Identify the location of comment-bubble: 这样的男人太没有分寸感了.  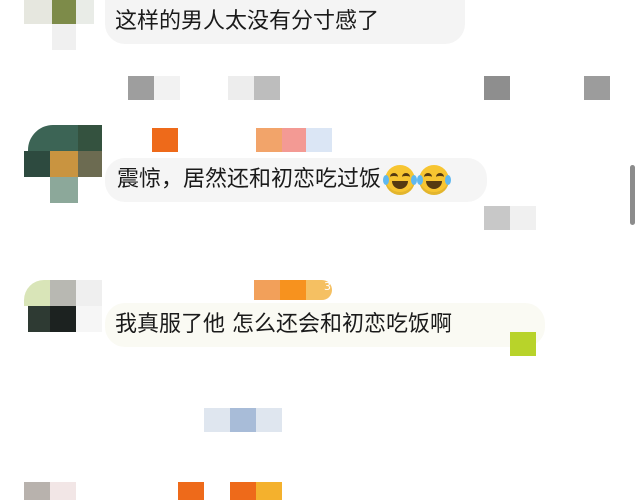
(285, 22).